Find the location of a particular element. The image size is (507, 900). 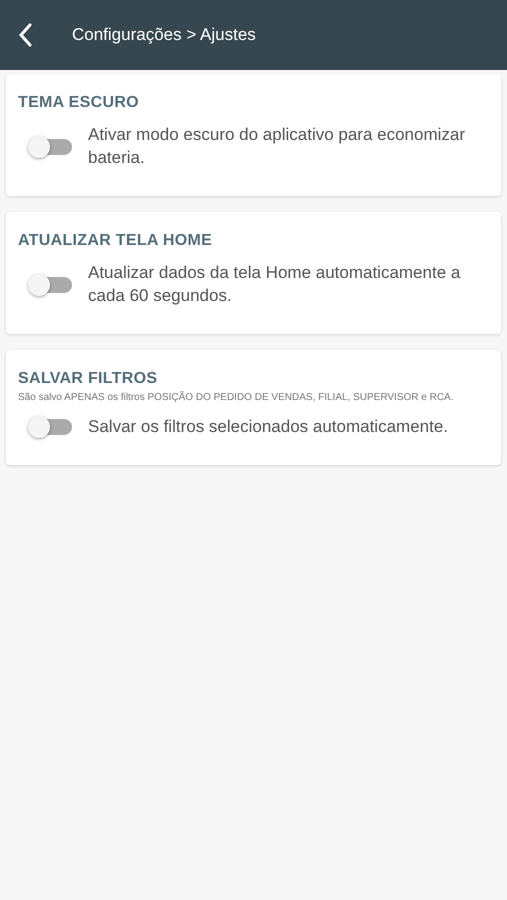

back-button is located at coordinates (25, 35).